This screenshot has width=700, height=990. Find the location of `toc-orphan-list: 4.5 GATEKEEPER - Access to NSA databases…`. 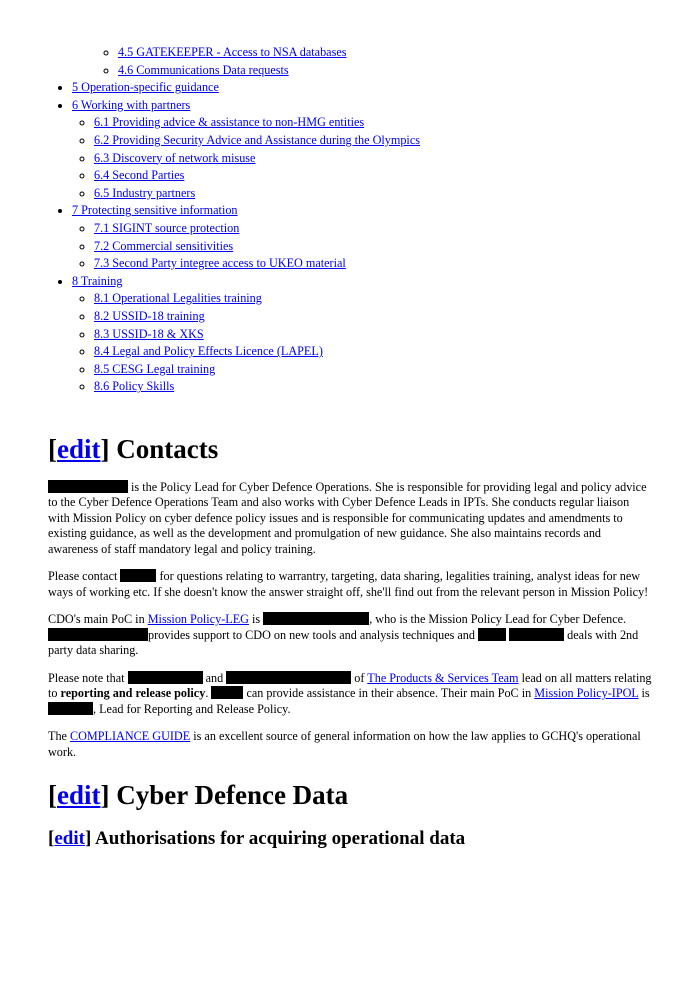

toc-orphan-list: 4.5 GATEKEEPER - Access to NSA databases… is located at coordinates (350, 61).